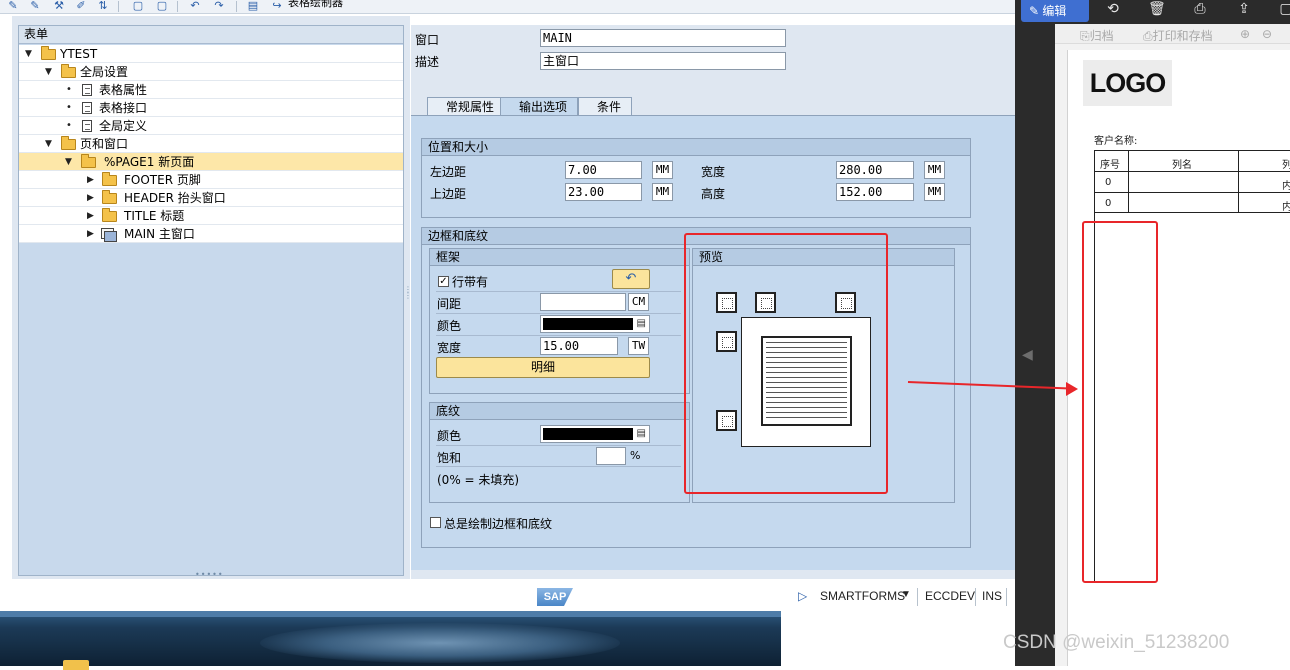  Describe the element at coordinates (470, 107) in the screenshot. I see `tab-label: 常规属性` at that location.